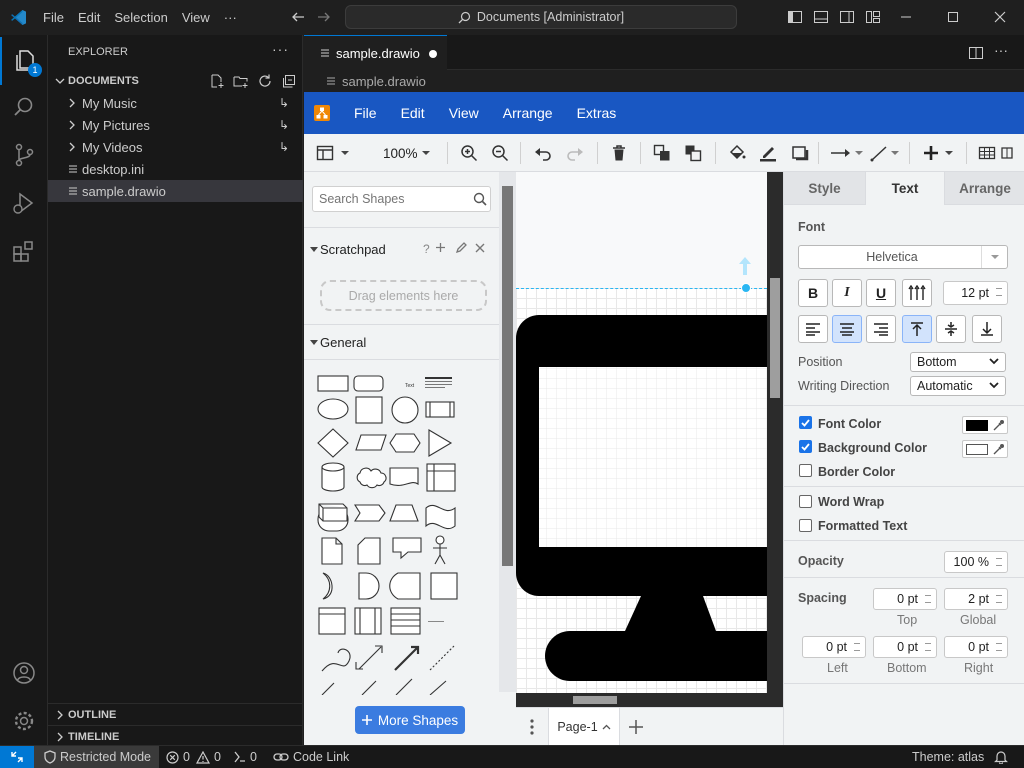 The height and width of the screenshot is (768, 1024). I want to click on monitor-shape, so click(641, 497).